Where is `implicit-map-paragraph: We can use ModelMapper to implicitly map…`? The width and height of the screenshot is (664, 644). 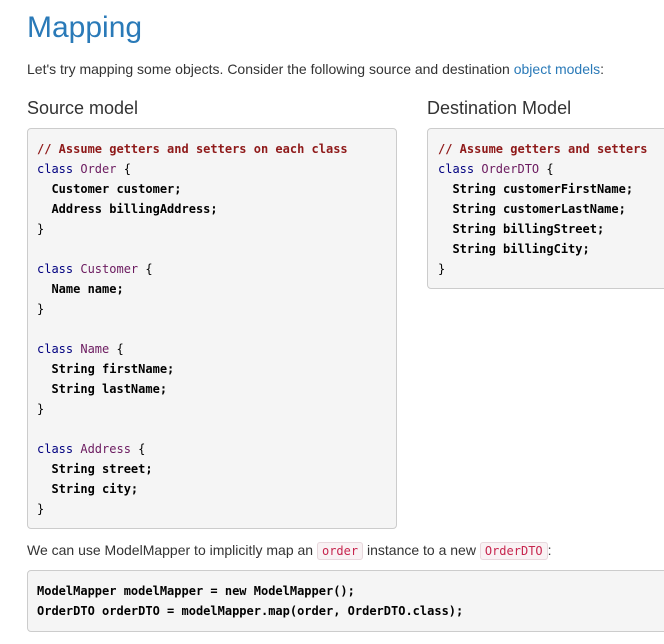 implicit-map-paragraph: We can use ModelMapper to implicitly map… is located at coordinates (289, 550).